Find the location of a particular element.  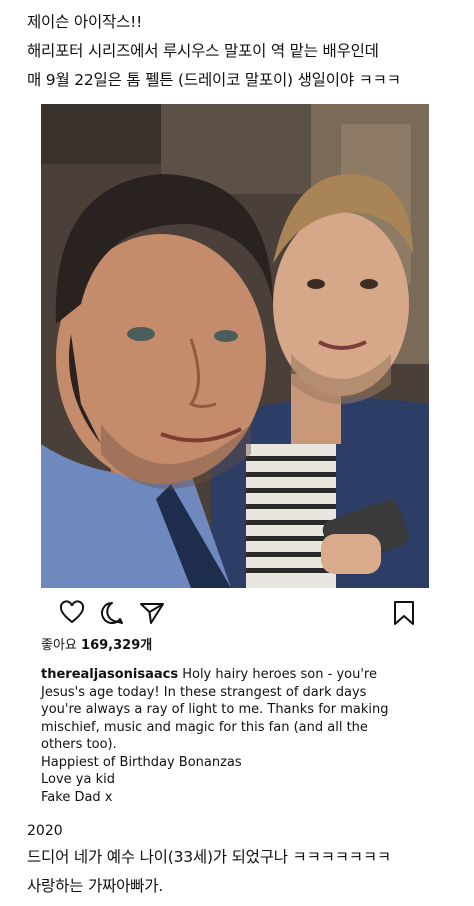

paper-plane-icon is located at coordinates (152, 613).